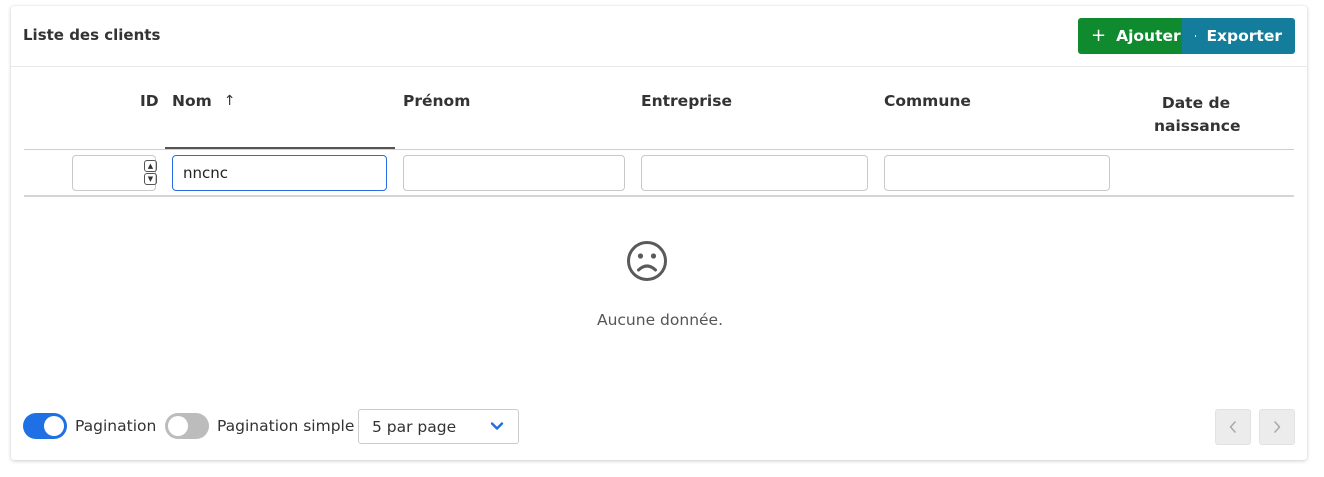  Describe the element at coordinates (1099, 35) in the screenshot. I see `plus-icon: +` at that location.